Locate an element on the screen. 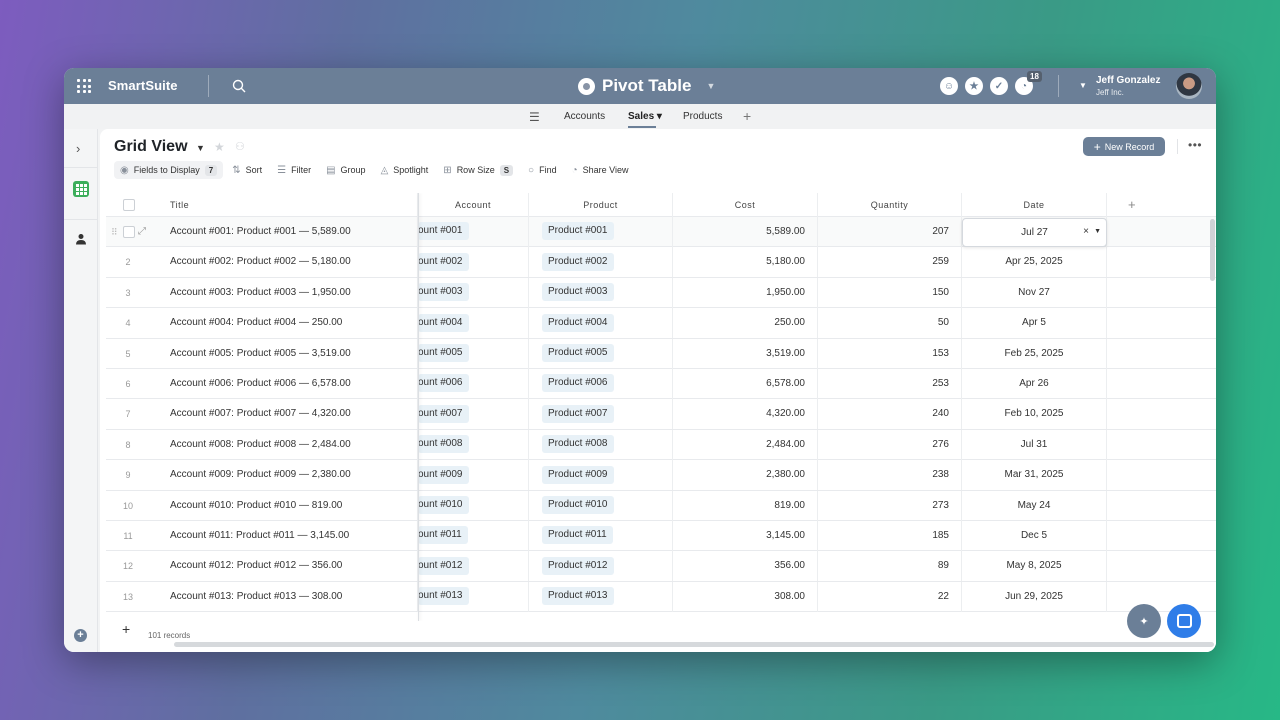  cell-account: ount #011 is located at coordinates (473, 536).